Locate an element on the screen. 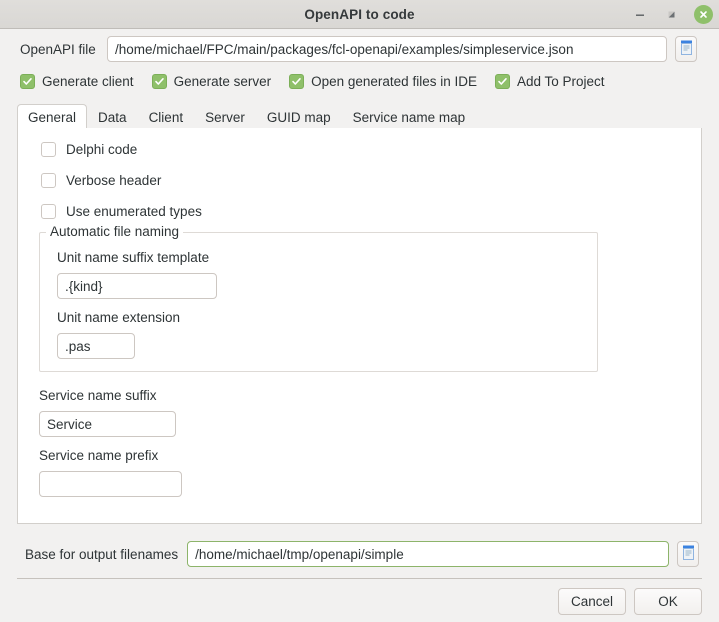  openapi-file-label: OpenAPI file is located at coordinates (58, 49).